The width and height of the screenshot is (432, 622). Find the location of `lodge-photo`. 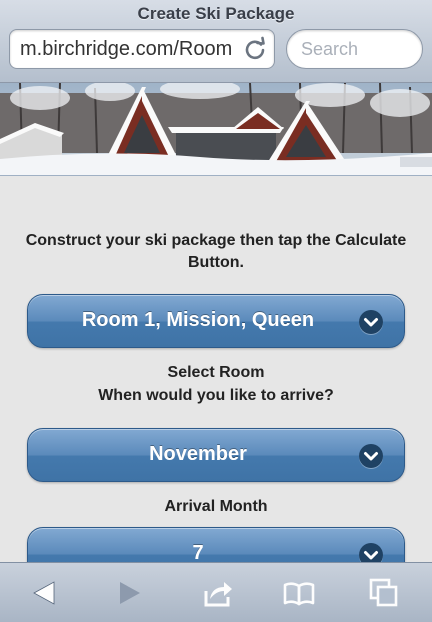

lodge-photo is located at coordinates (216, 129).